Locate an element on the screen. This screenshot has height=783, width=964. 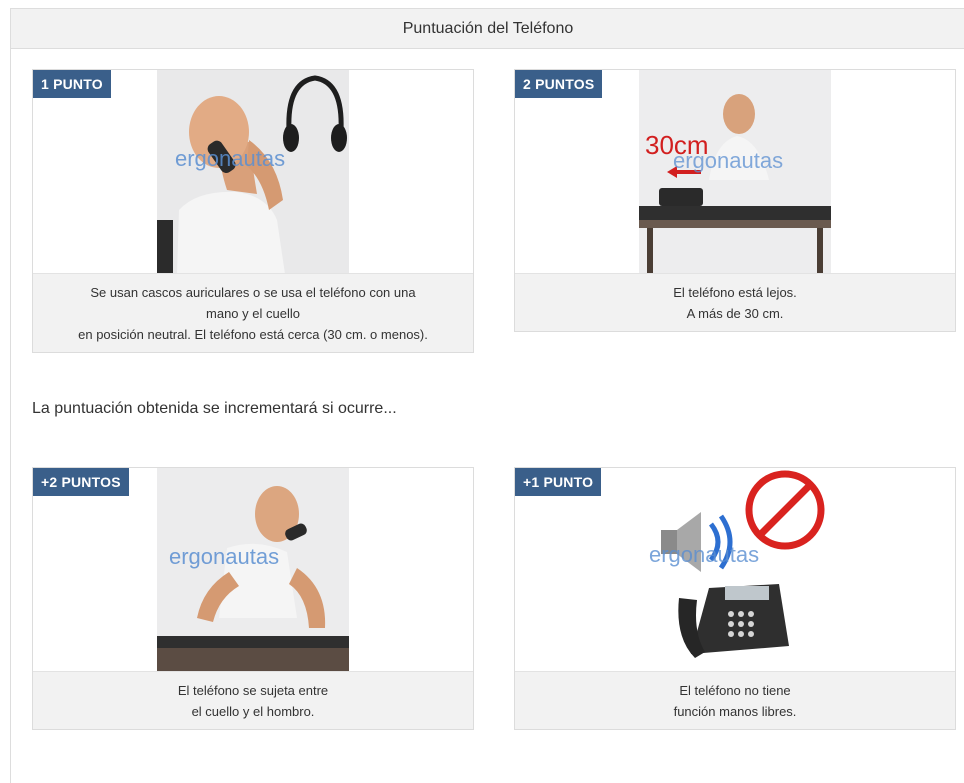
score-badge: +2 PUNTOS is located at coordinates (81, 482).